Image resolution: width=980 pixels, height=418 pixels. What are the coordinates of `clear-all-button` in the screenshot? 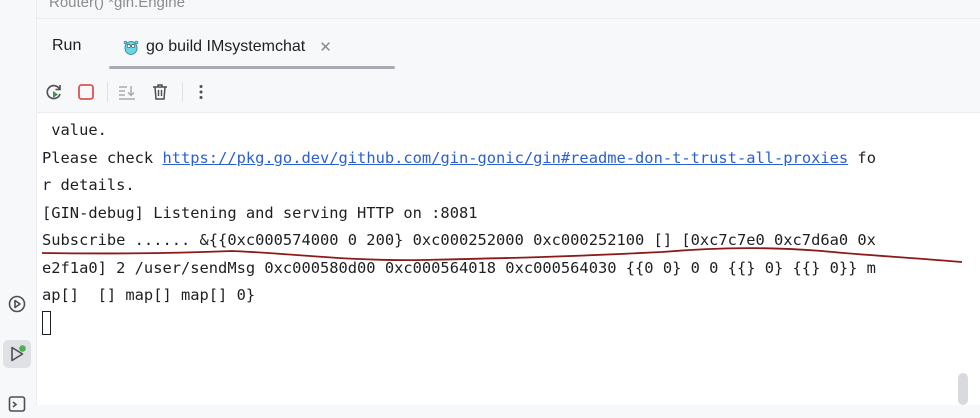 It's located at (160, 92).